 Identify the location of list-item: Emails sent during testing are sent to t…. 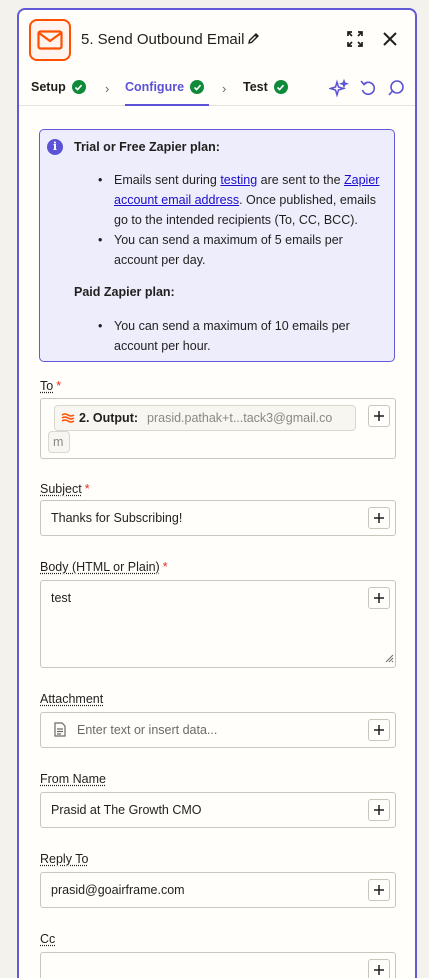
(242, 200).